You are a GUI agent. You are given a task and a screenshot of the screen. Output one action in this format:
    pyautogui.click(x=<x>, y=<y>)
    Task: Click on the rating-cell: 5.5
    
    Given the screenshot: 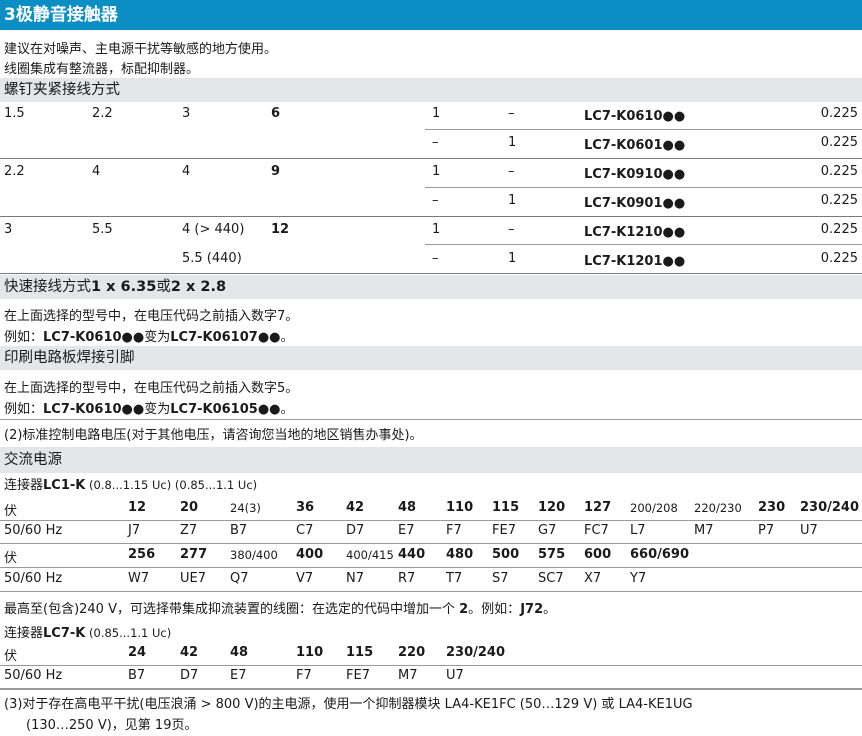 What is the action you would take?
    pyautogui.click(x=102, y=229)
    